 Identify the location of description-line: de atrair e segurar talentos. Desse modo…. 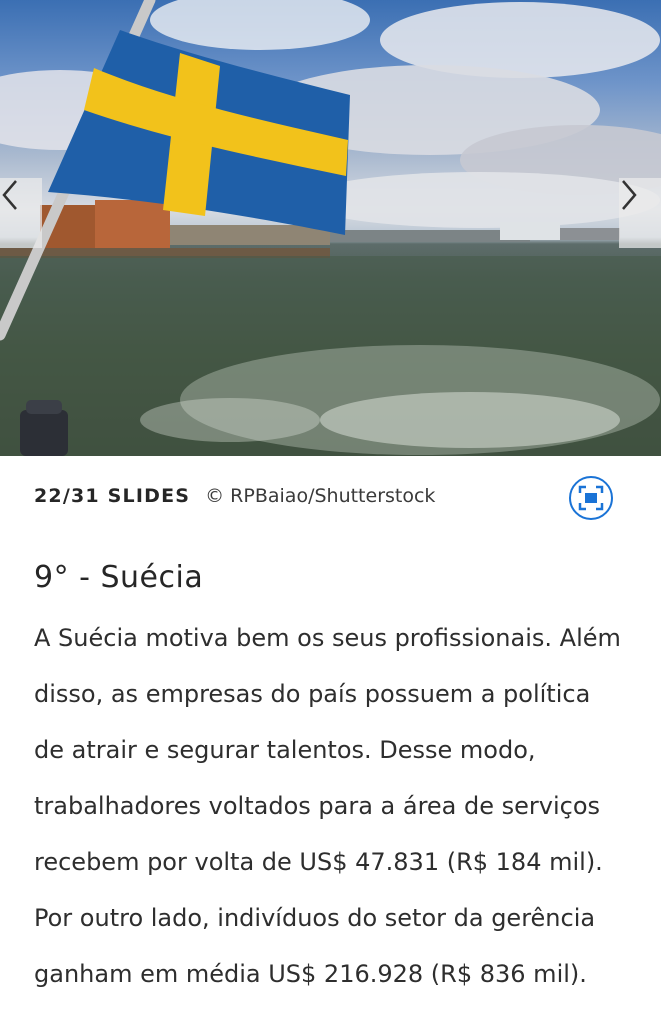
(285, 750).